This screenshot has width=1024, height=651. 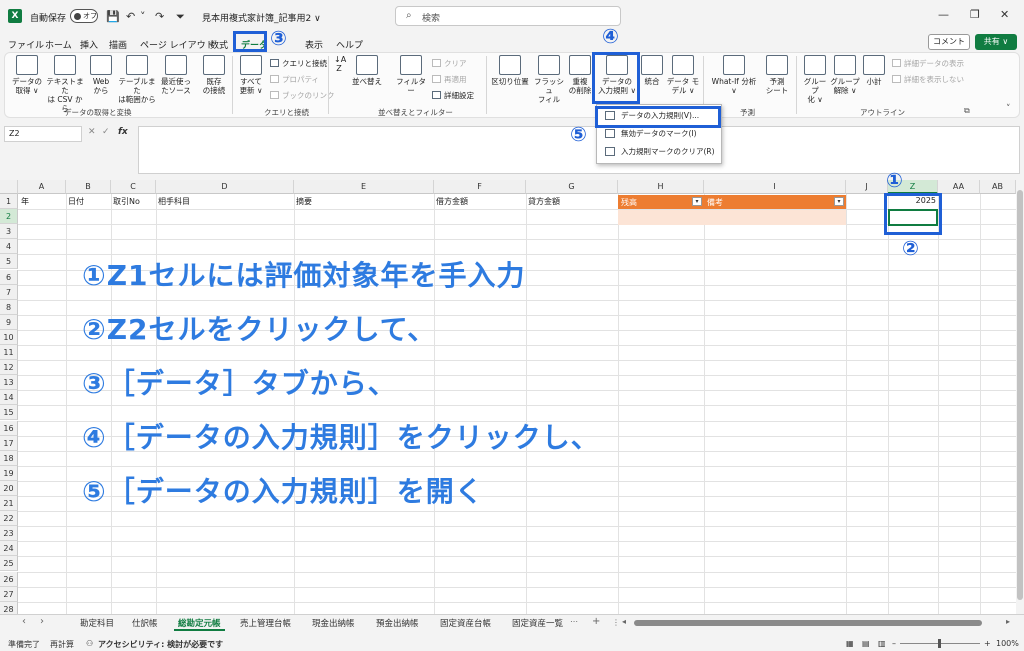 What do you see at coordinates (866, 643) in the screenshot?
I see `page-layout-view-icon: ▤` at bounding box center [866, 643].